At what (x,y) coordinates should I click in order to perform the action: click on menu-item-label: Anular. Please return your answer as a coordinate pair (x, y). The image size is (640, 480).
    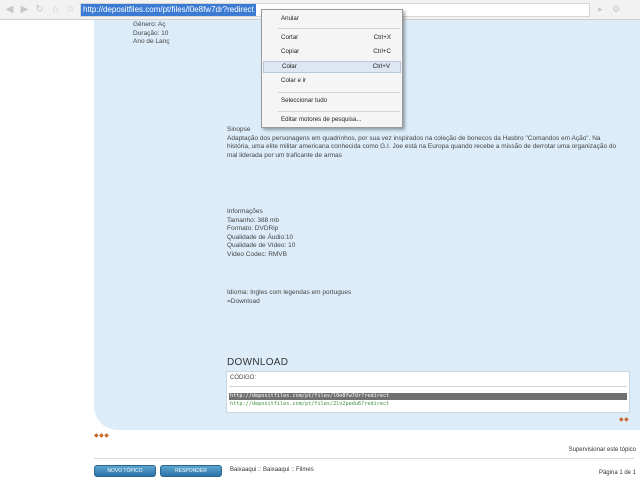
    Looking at the image, I should click on (290, 18).